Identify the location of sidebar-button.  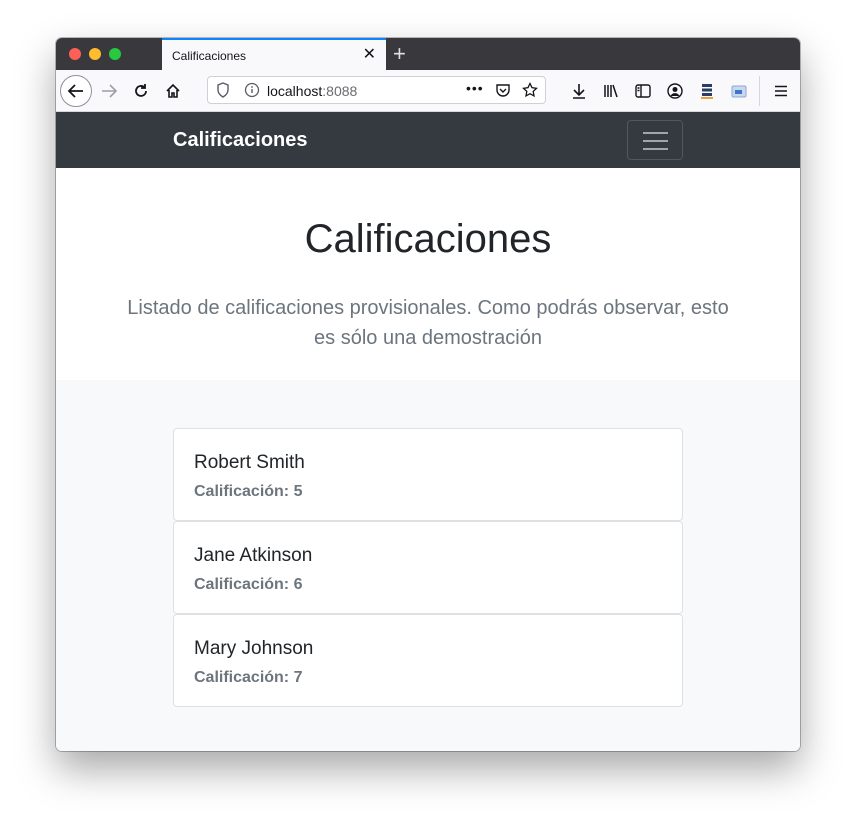
(643, 91).